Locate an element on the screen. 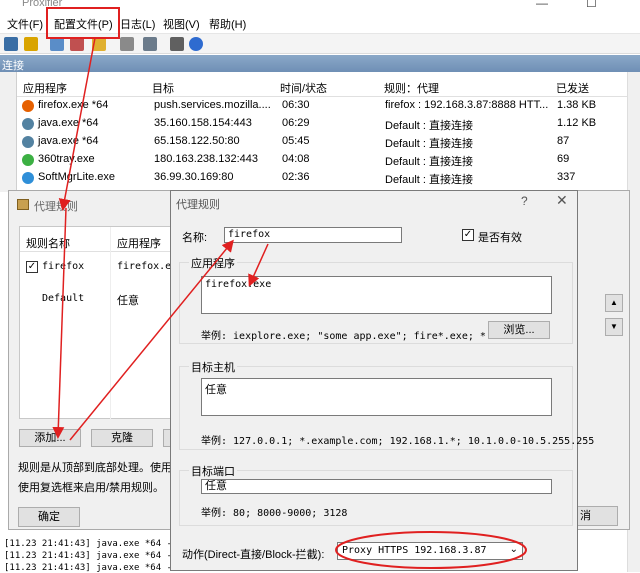 The height and width of the screenshot is (573, 640). menu-profile: 配置文件(P) is located at coordinates (83, 24).